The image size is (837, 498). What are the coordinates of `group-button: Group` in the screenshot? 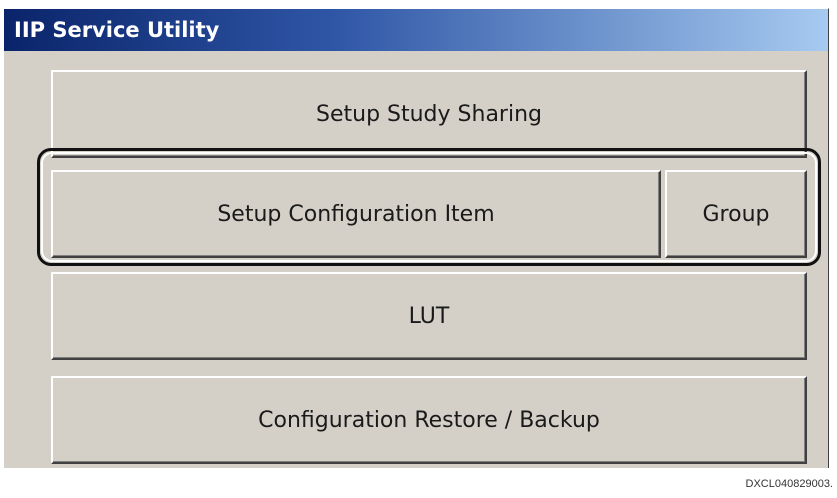 It's located at (736, 214).